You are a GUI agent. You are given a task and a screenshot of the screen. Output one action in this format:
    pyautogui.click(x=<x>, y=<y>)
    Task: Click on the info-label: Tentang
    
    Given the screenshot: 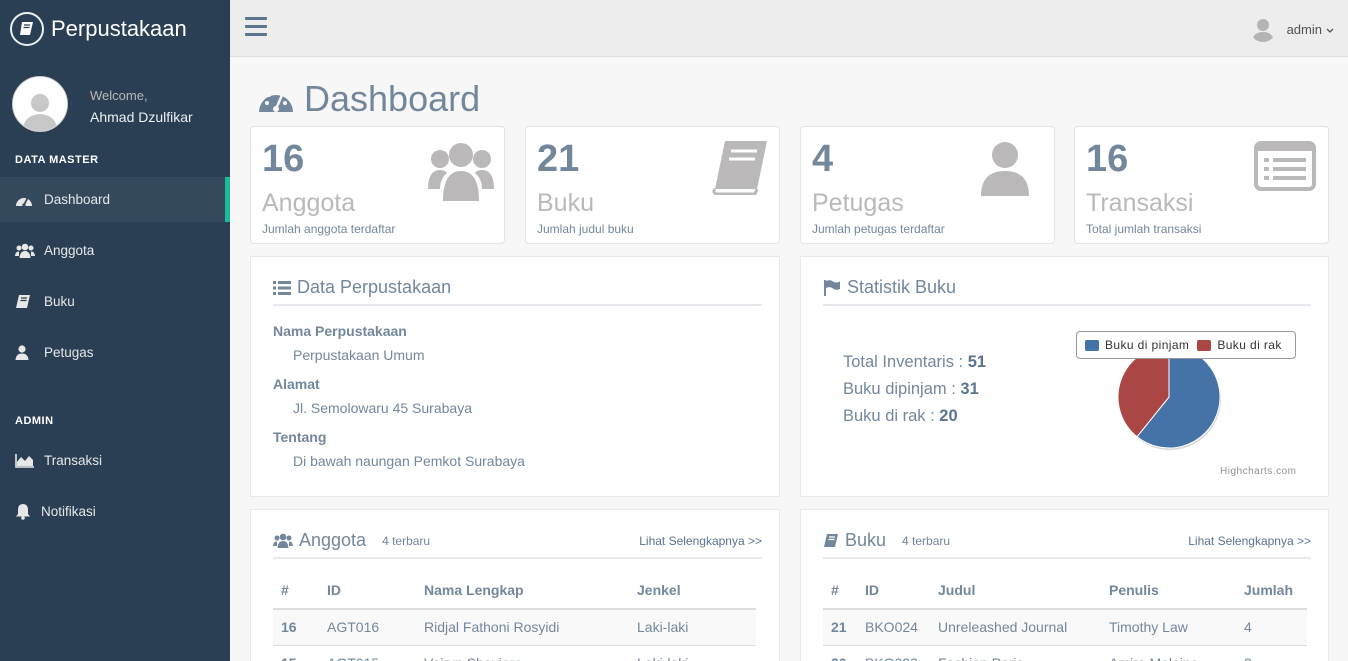 What is the action you would take?
    pyautogui.click(x=300, y=437)
    